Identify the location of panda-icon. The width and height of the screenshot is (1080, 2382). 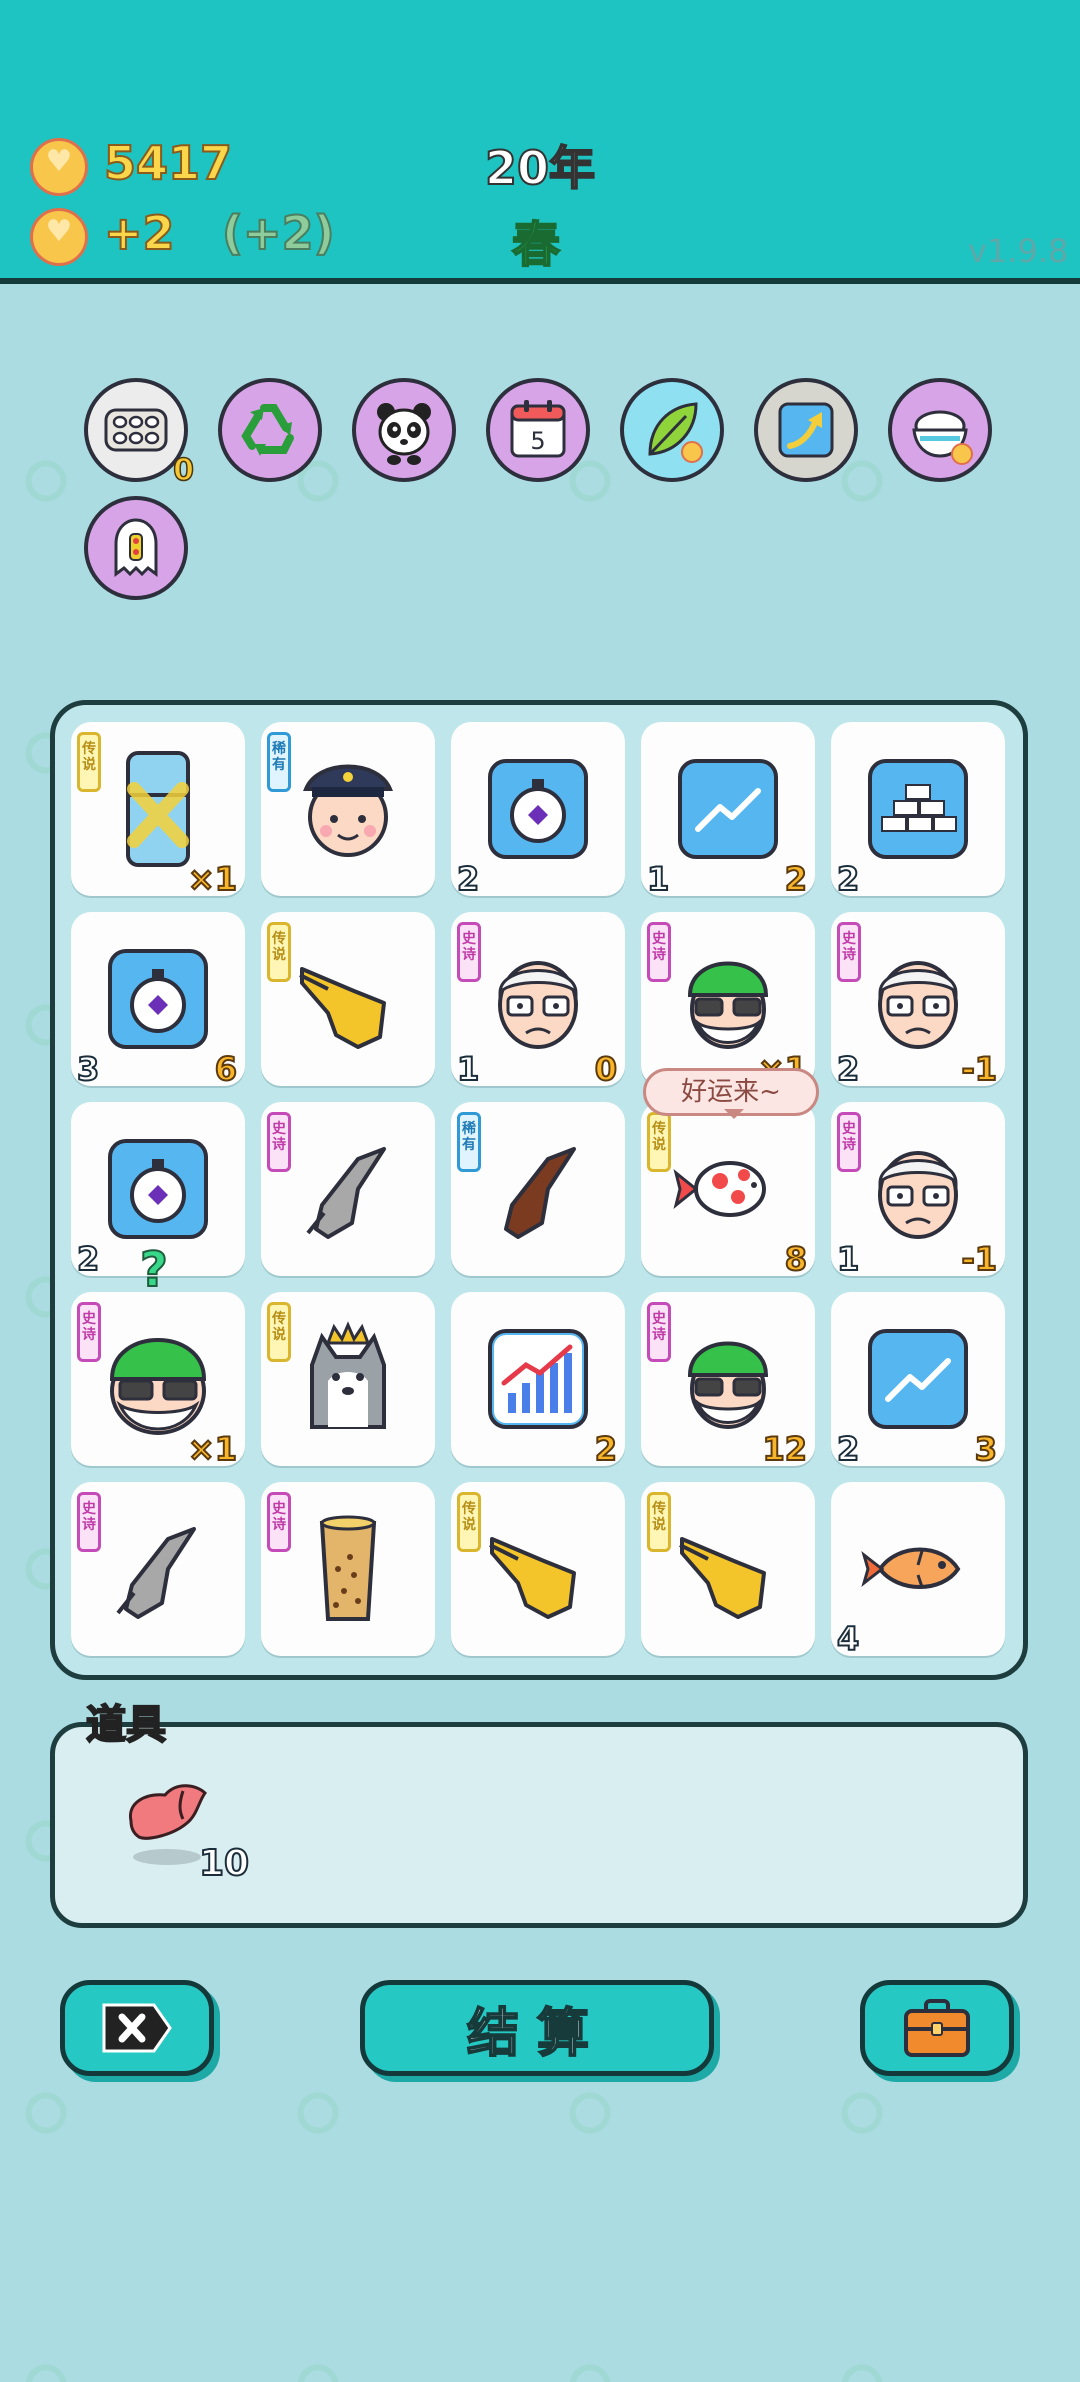
(404, 434).